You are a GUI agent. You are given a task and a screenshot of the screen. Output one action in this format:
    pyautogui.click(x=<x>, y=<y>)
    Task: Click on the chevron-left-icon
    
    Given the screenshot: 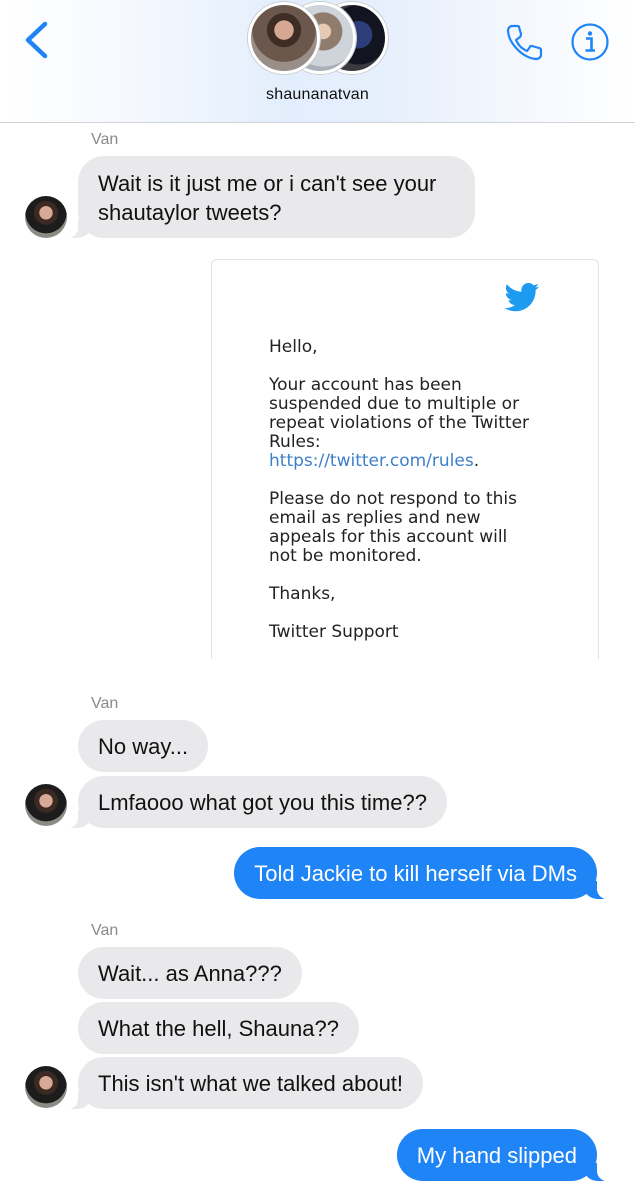 What is the action you would take?
    pyautogui.click(x=36, y=40)
    